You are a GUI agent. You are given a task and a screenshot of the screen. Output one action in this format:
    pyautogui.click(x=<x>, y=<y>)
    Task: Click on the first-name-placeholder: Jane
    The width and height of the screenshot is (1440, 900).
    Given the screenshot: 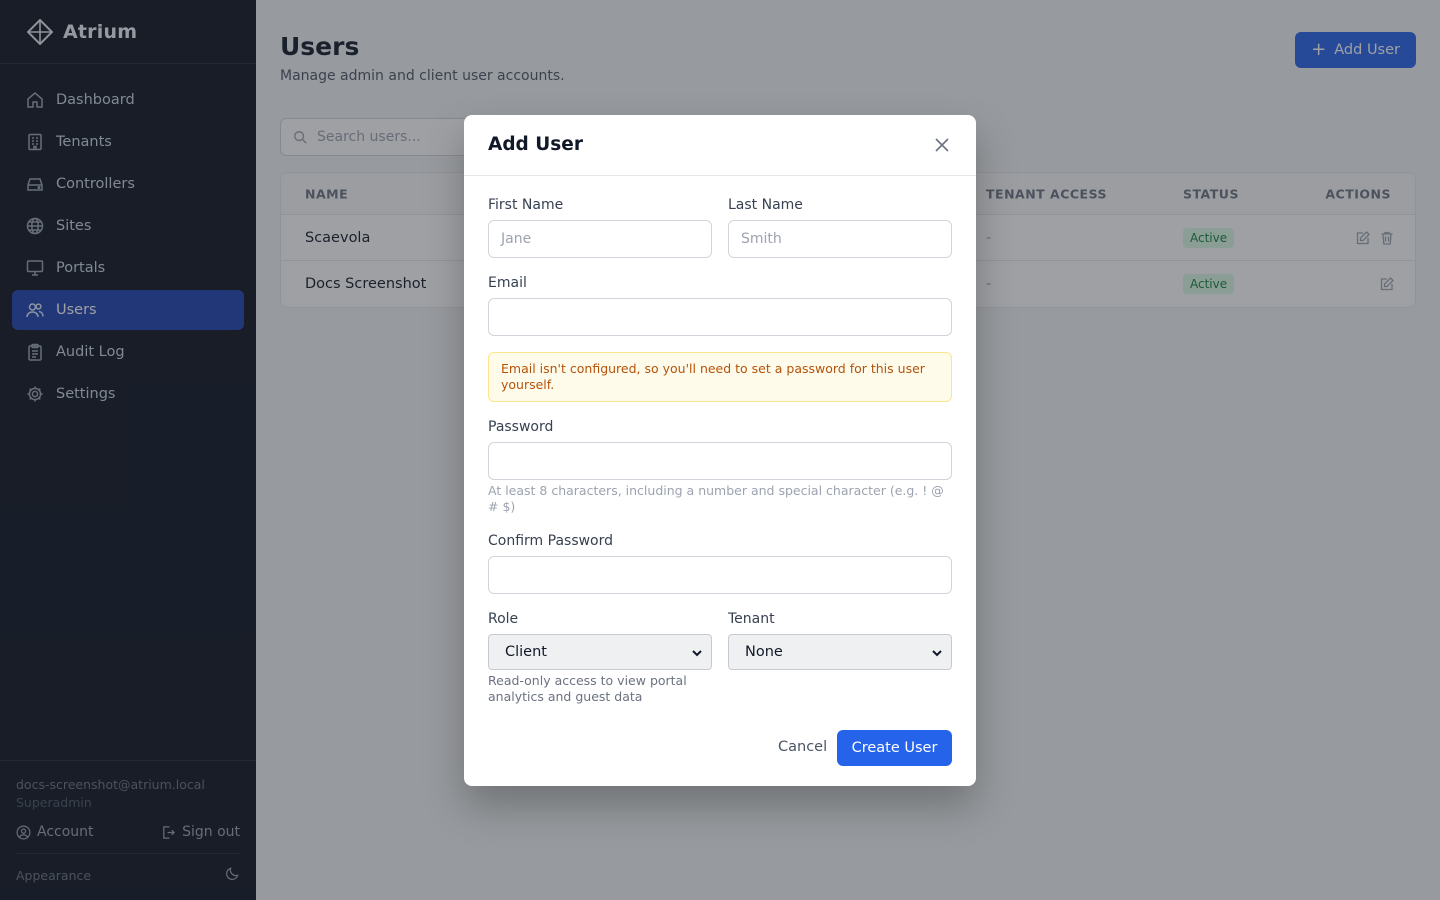 What is the action you would take?
    pyautogui.click(x=516, y=239)
    